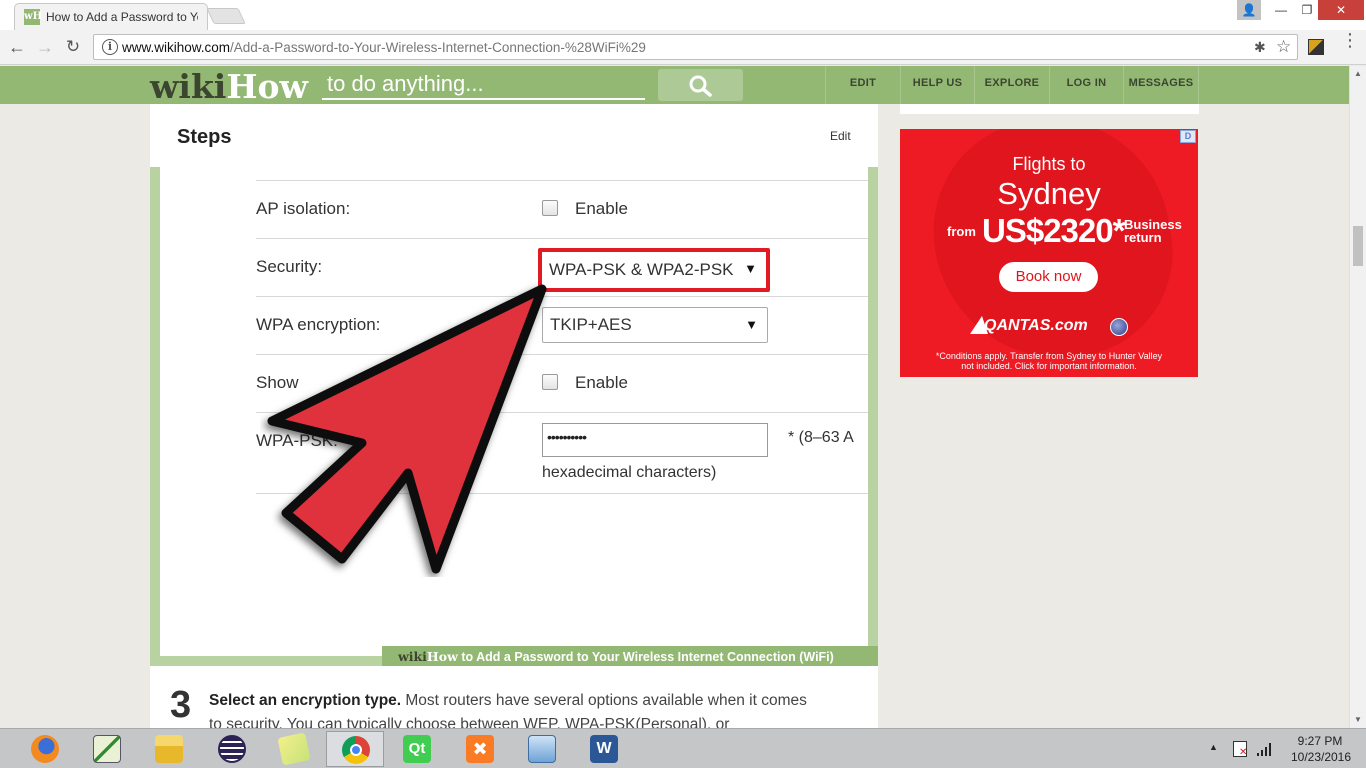  What do you see at coordinates (229, 86) in the screenshot?
I see `wikihow-logo: wikiHow` at bounding box center [229, 86].